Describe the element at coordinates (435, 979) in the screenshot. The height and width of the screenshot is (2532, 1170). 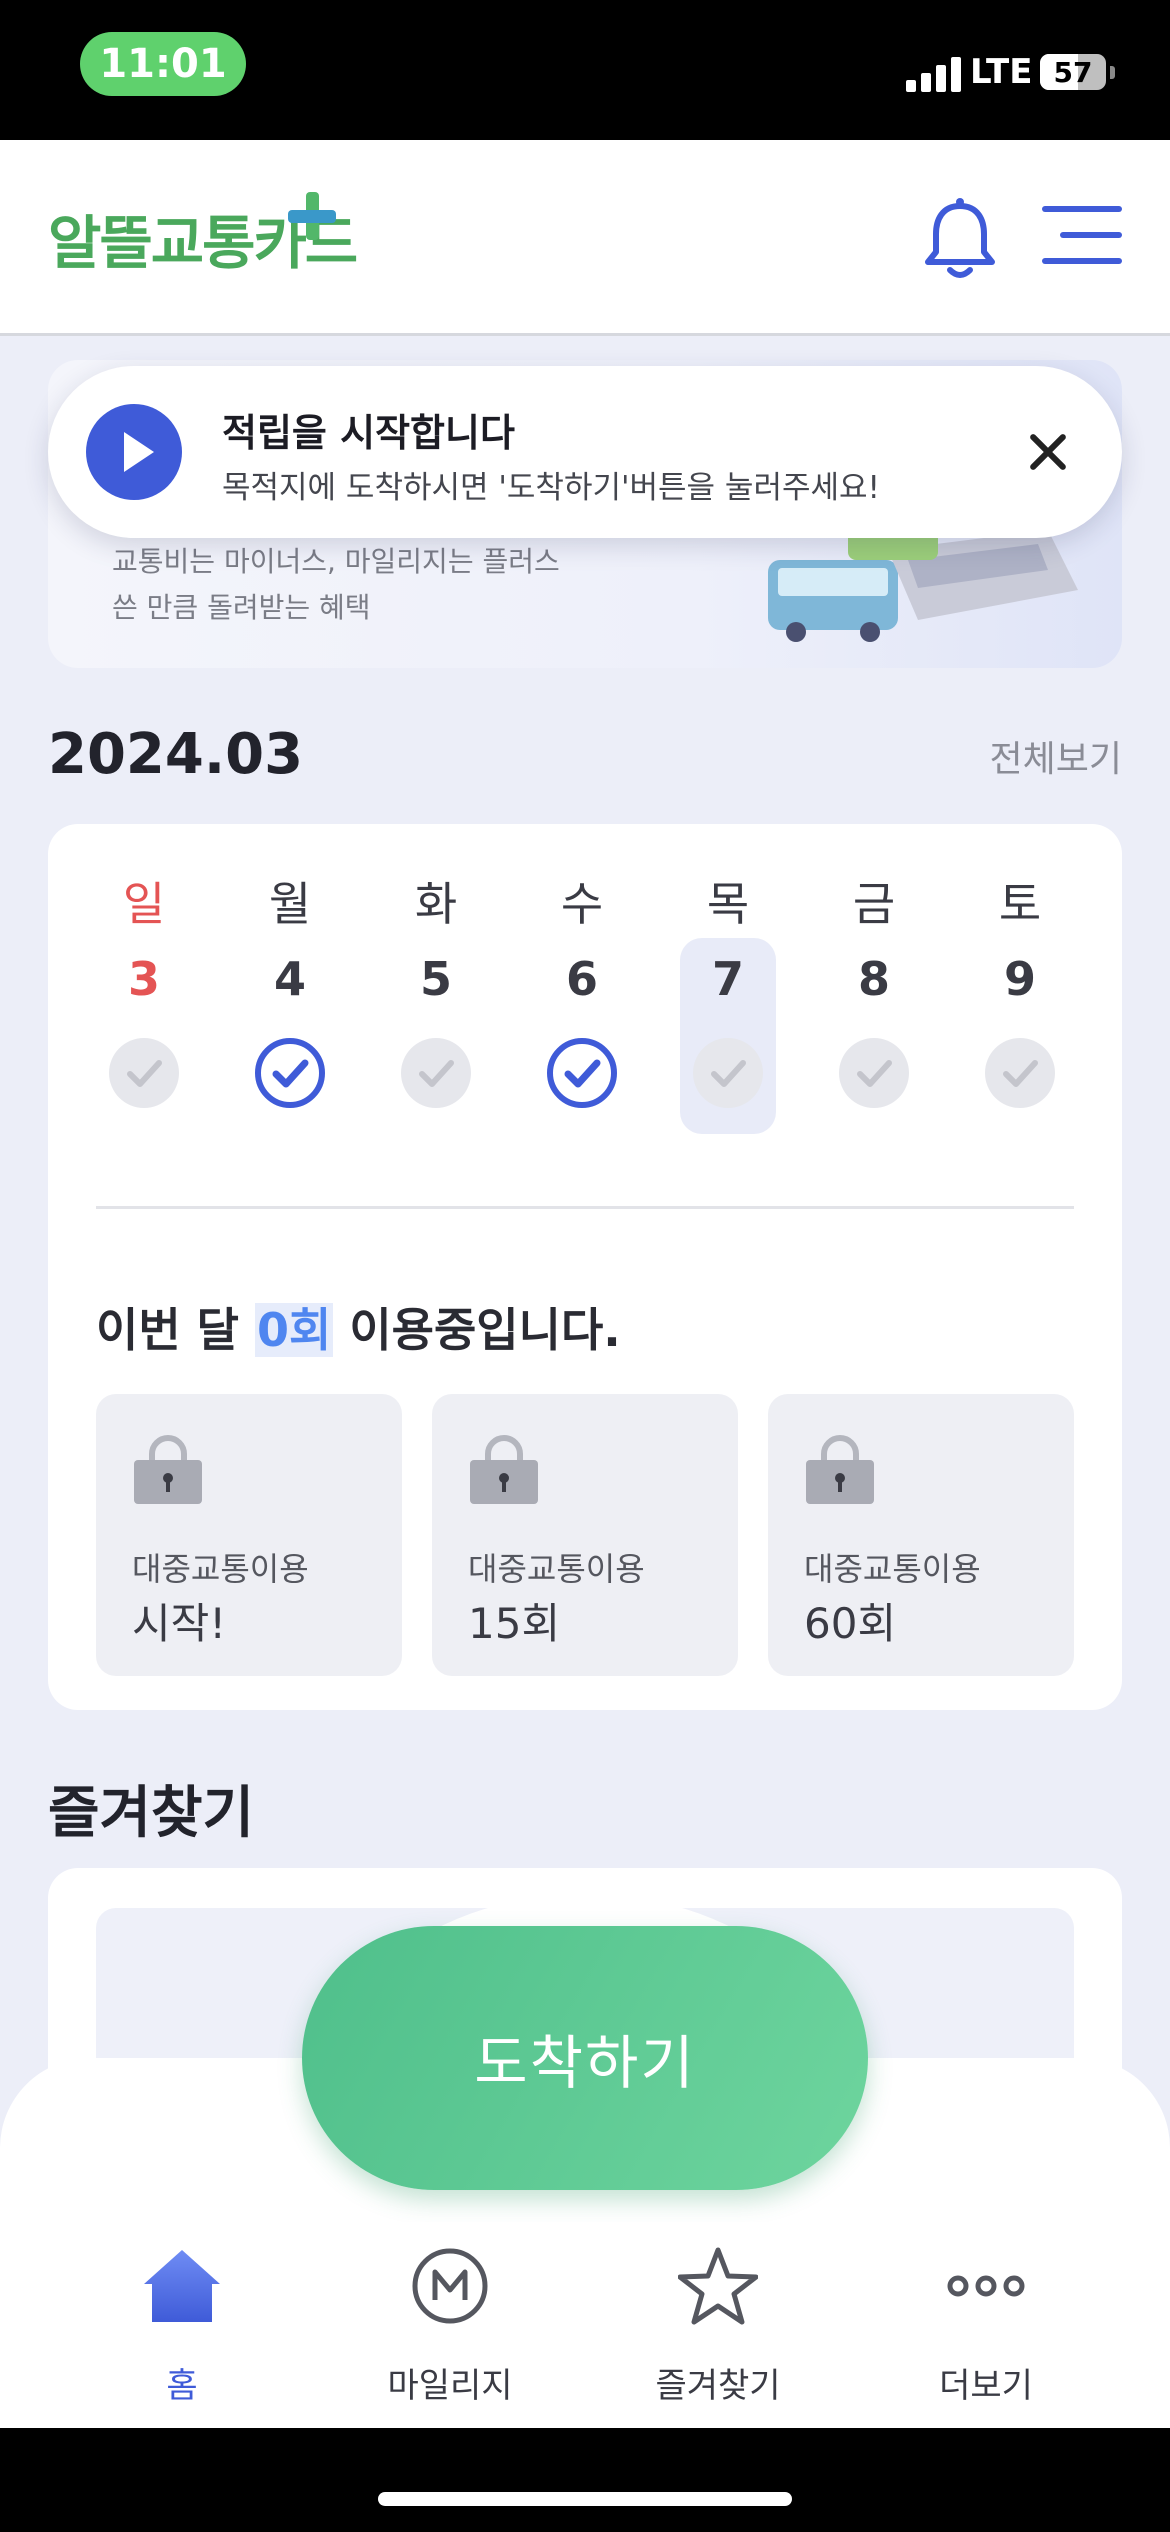
I see `day-number: 5` at that location.